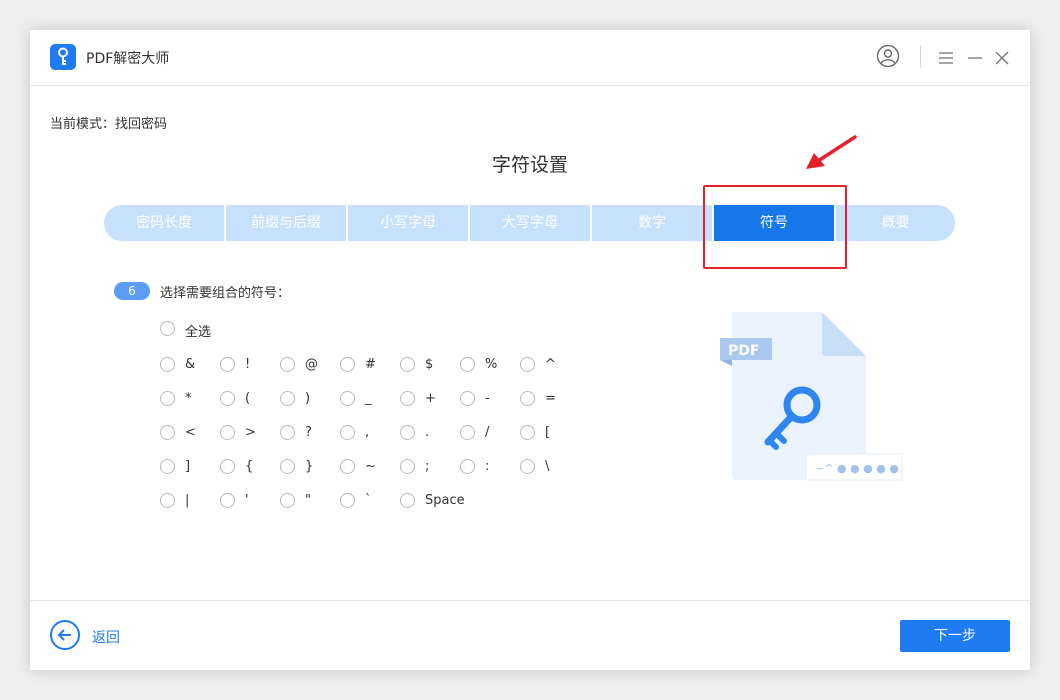 The height and width of the screenshot is (700, 1060). I want to click on page-title: 字符设置, so click(529, 165).